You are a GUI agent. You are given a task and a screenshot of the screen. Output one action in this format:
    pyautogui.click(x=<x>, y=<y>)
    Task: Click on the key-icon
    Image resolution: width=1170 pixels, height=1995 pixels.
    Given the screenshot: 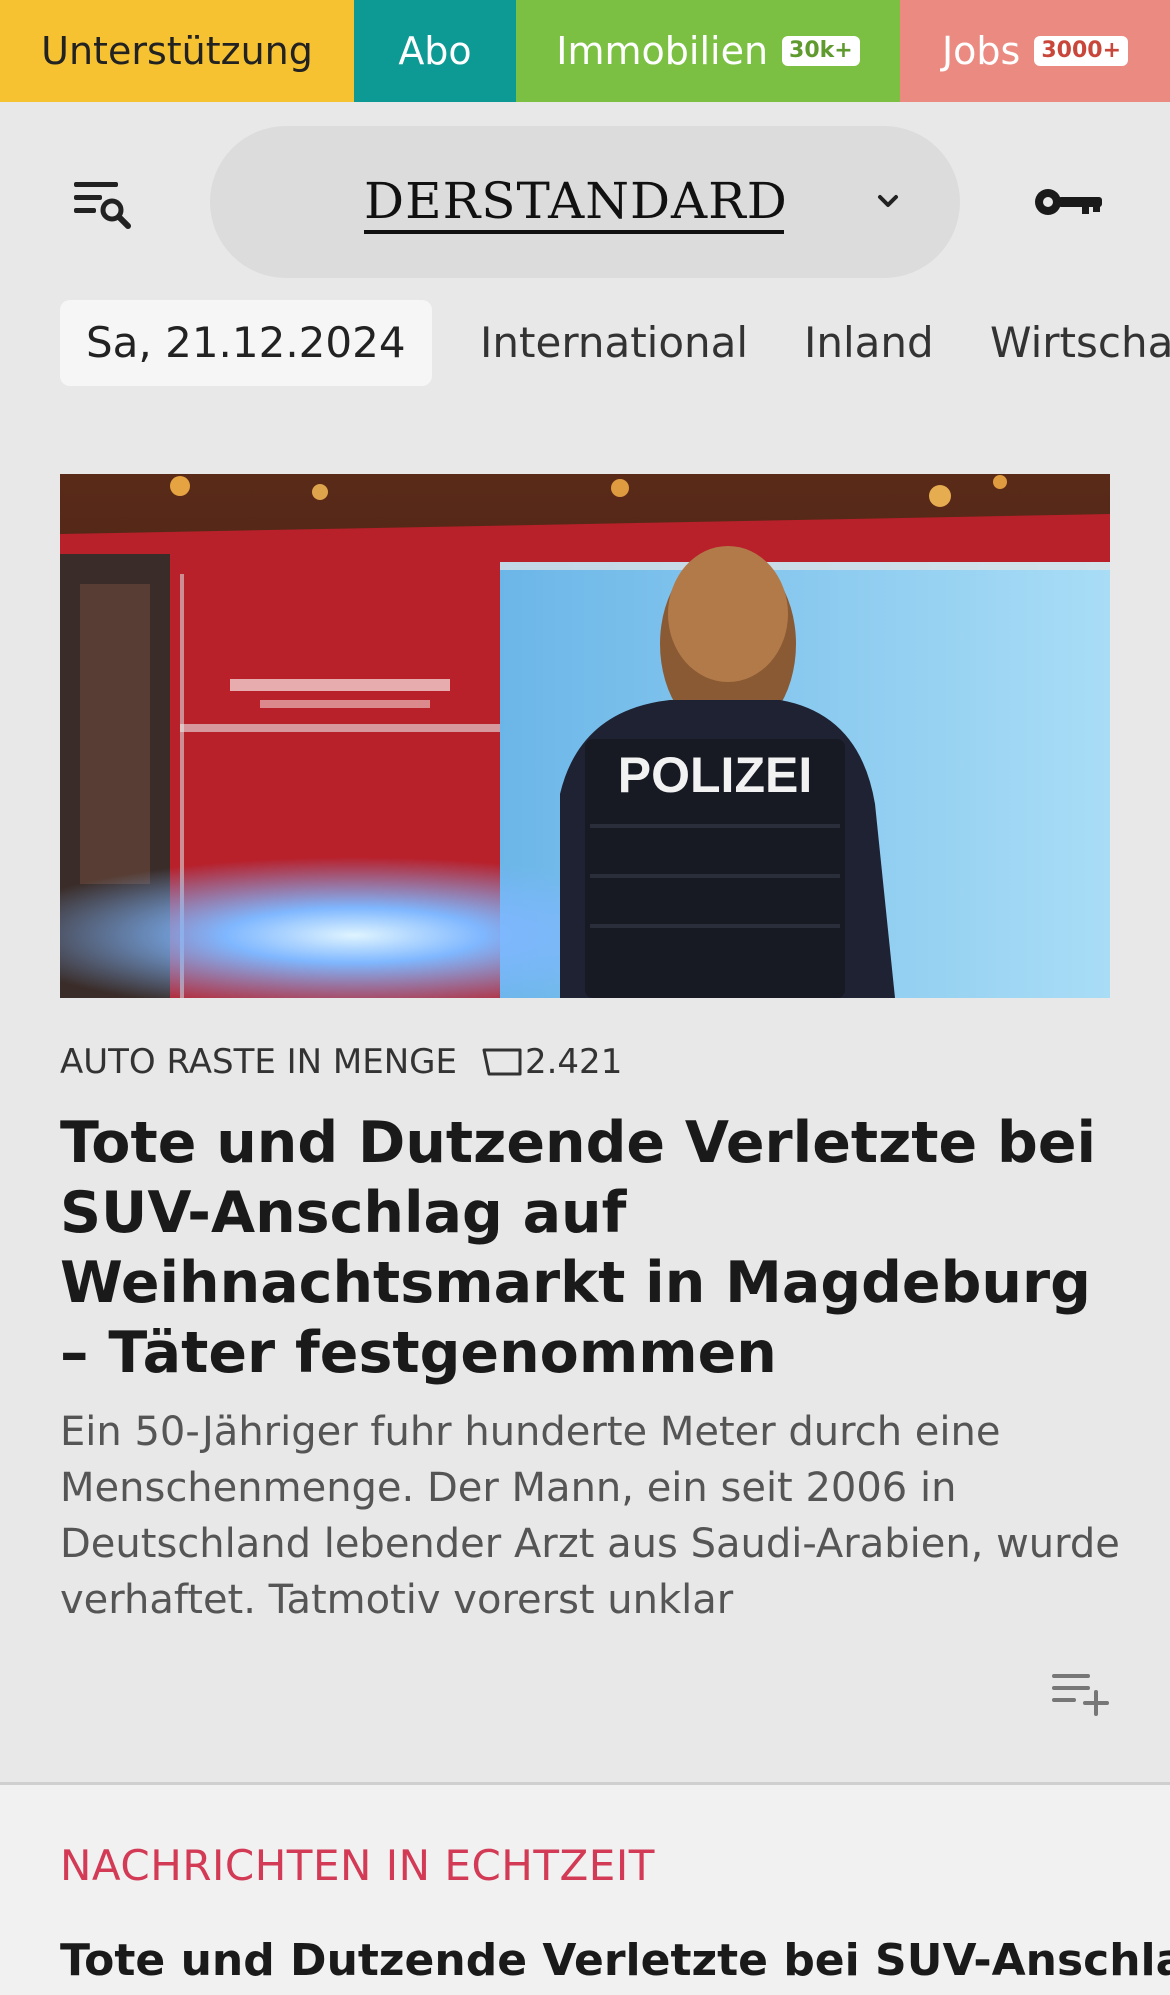 What is the action you would take?
    pyautogui.click(x=1068, y=202)
    